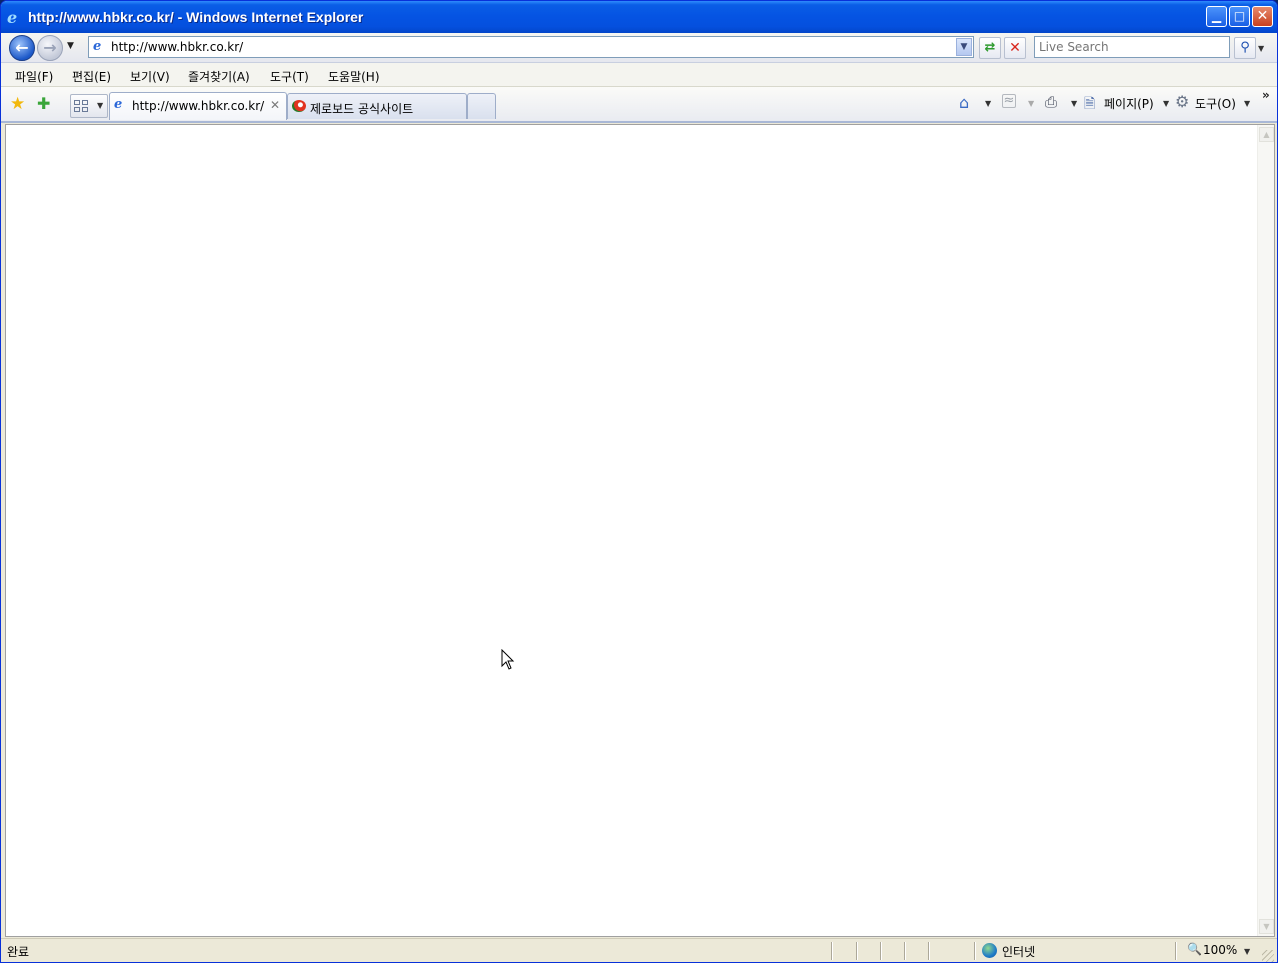 The height and width of the screenshot is (963, 1278). Describe the element at coordinates (1266, 95) in the screenshot. I see `more-commands-chevron-icon: »` at that location.